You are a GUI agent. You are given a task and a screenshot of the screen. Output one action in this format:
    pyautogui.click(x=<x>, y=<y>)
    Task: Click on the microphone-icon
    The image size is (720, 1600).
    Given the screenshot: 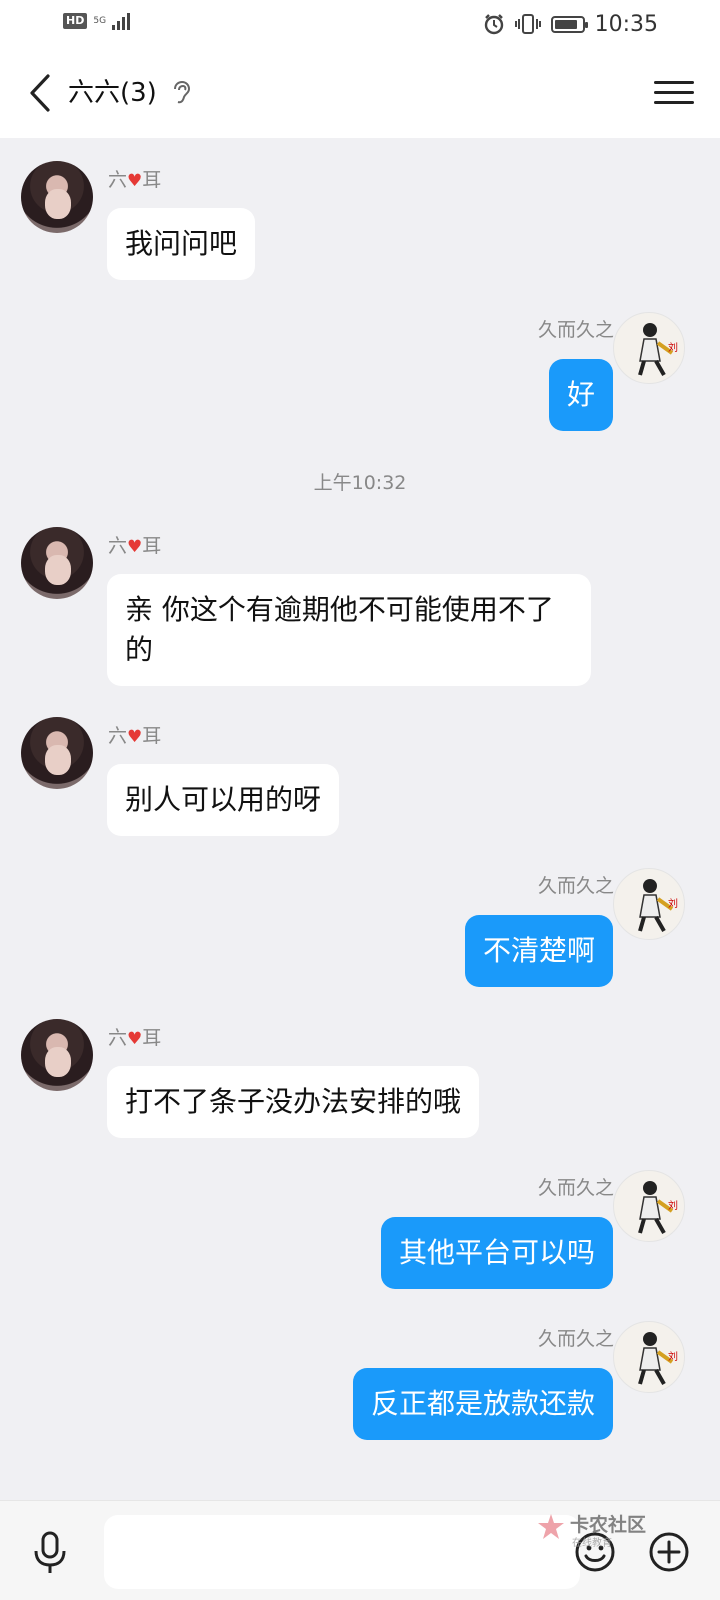 What is the action you would take?
    pyautogui.click(x=50, y=1552)
    